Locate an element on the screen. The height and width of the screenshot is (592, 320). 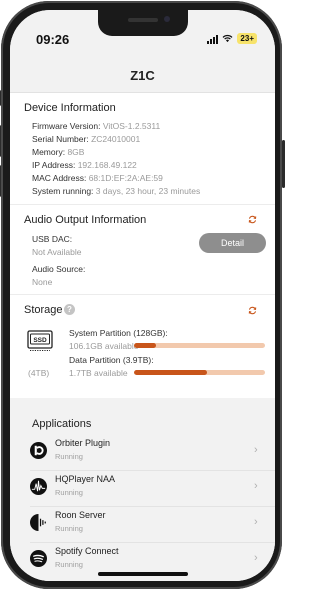
status-bar: 09:26 23+ is located at coordinates (142, 34).